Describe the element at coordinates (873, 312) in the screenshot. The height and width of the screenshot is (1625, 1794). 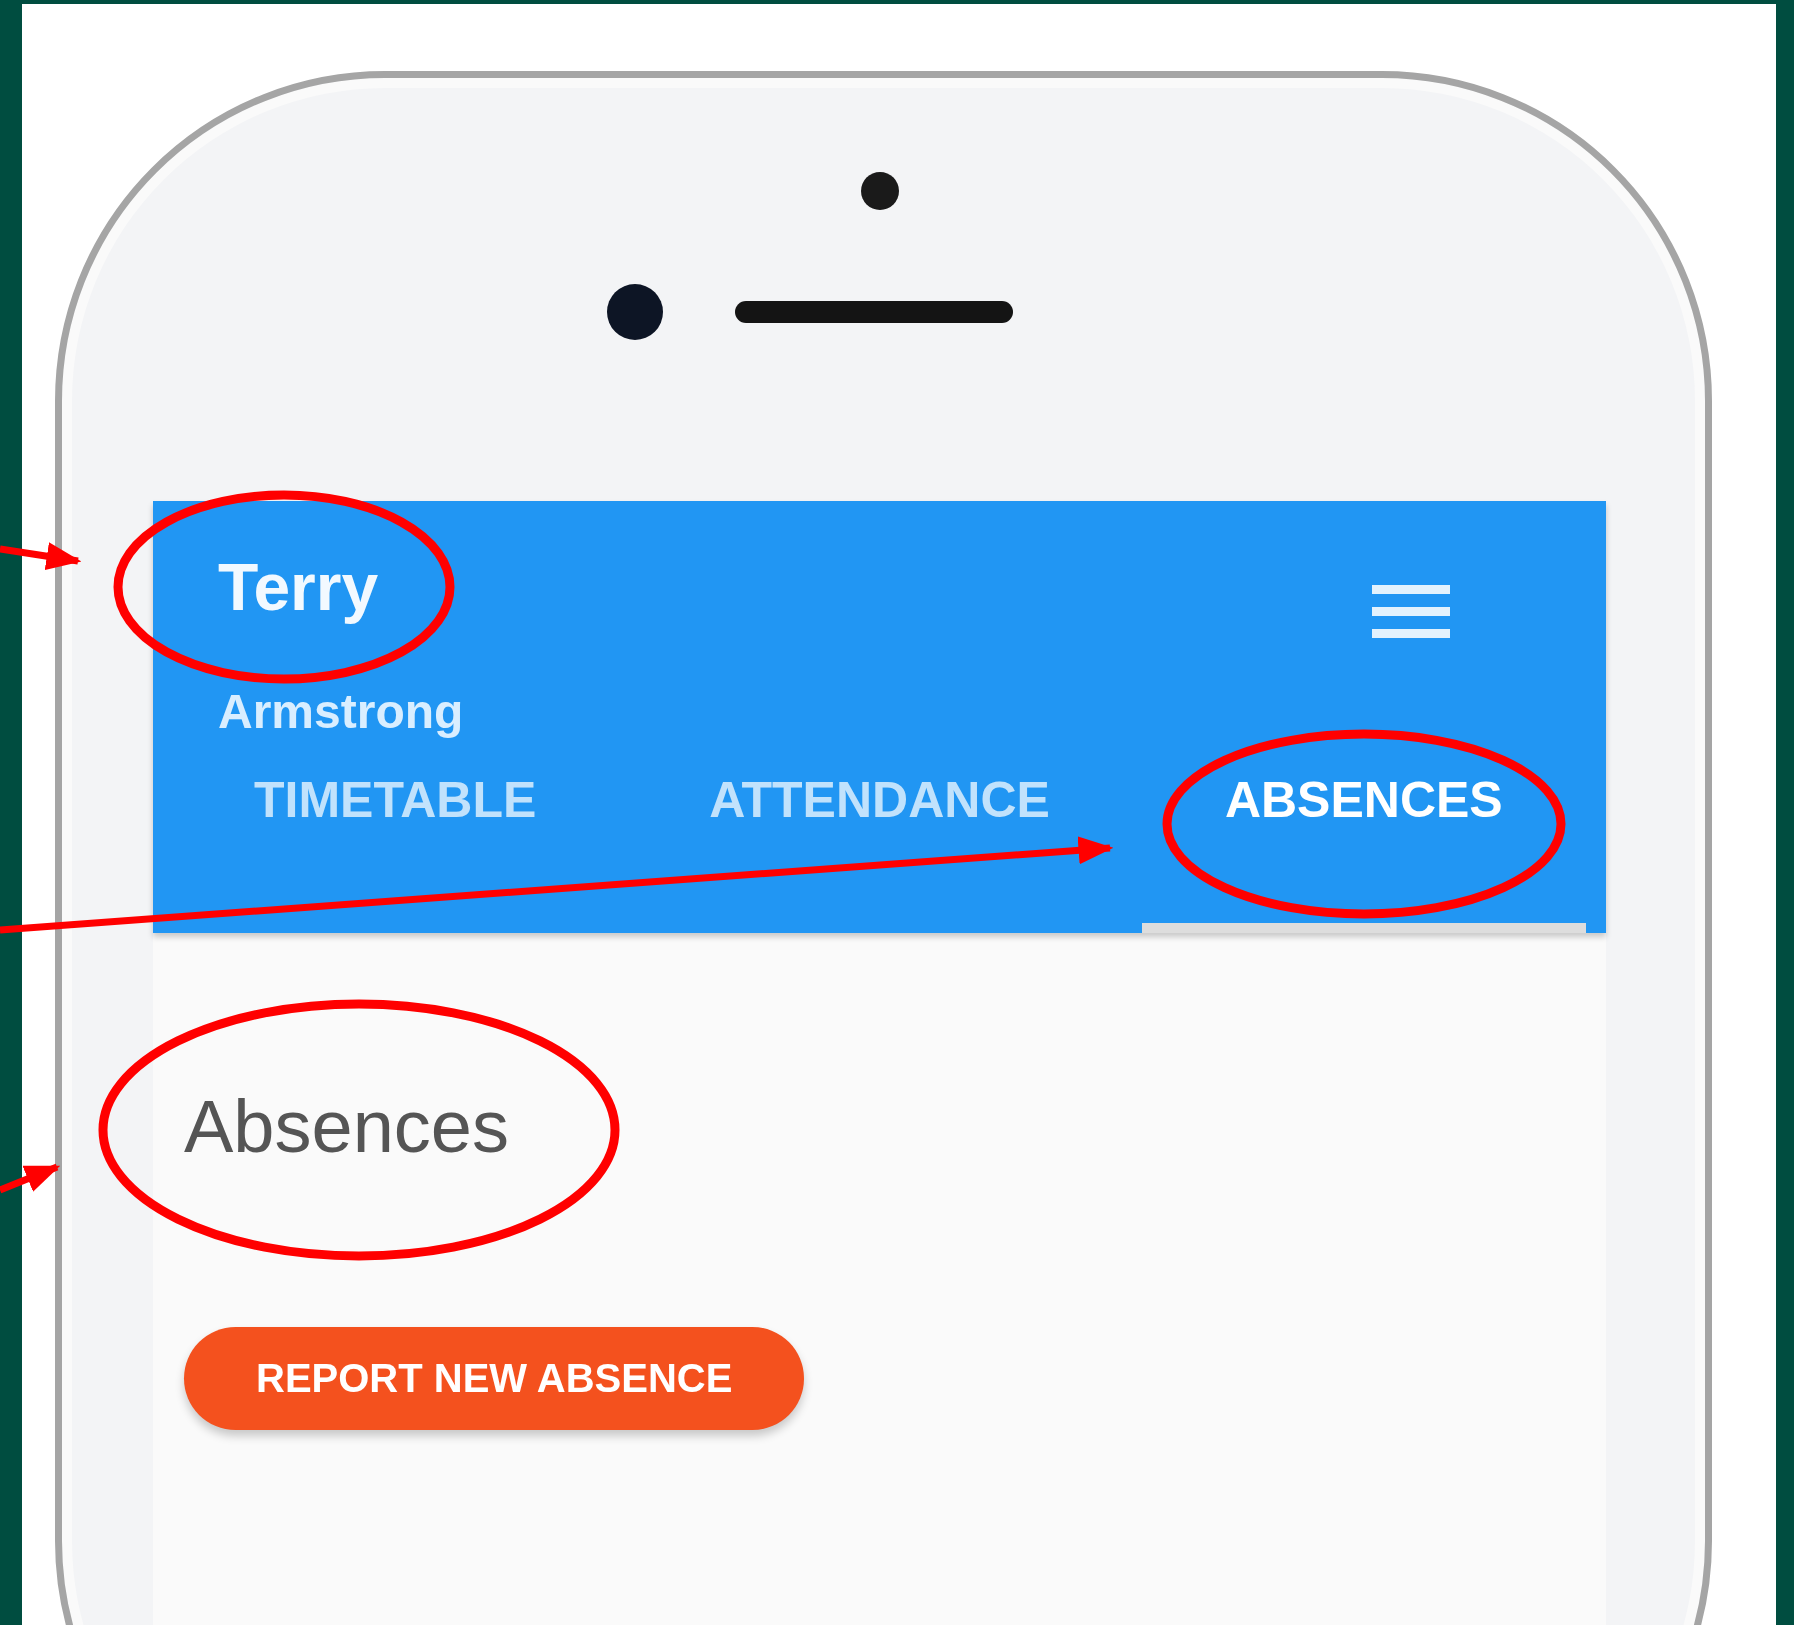
I see `speaker-slot-icon` at that location.